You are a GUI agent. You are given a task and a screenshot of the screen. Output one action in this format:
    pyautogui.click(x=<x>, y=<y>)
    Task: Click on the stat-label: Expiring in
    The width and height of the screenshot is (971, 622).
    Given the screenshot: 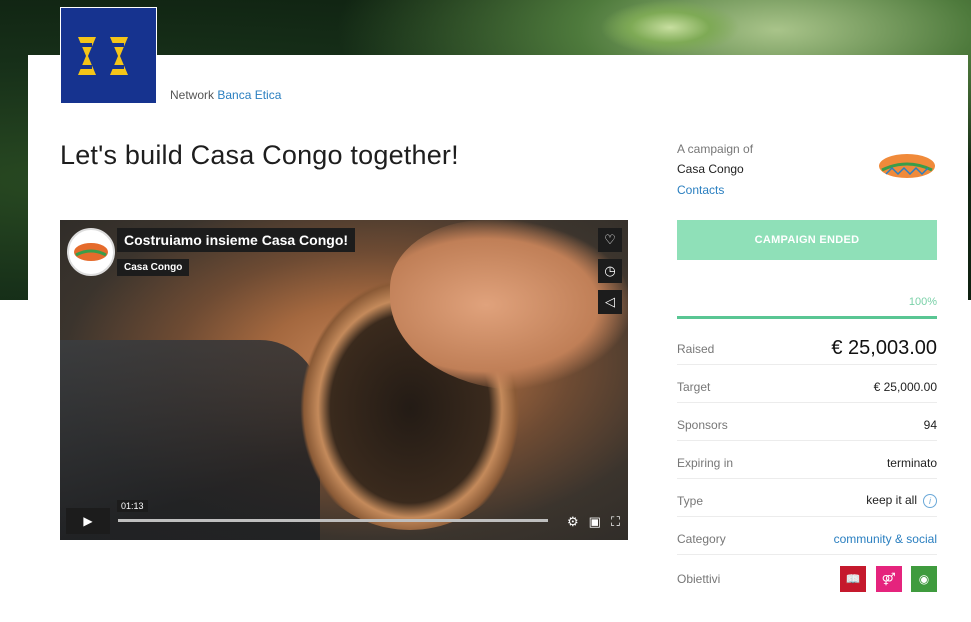 What is the action you would take?
    pyautogui.click(x=705, y=463)
    